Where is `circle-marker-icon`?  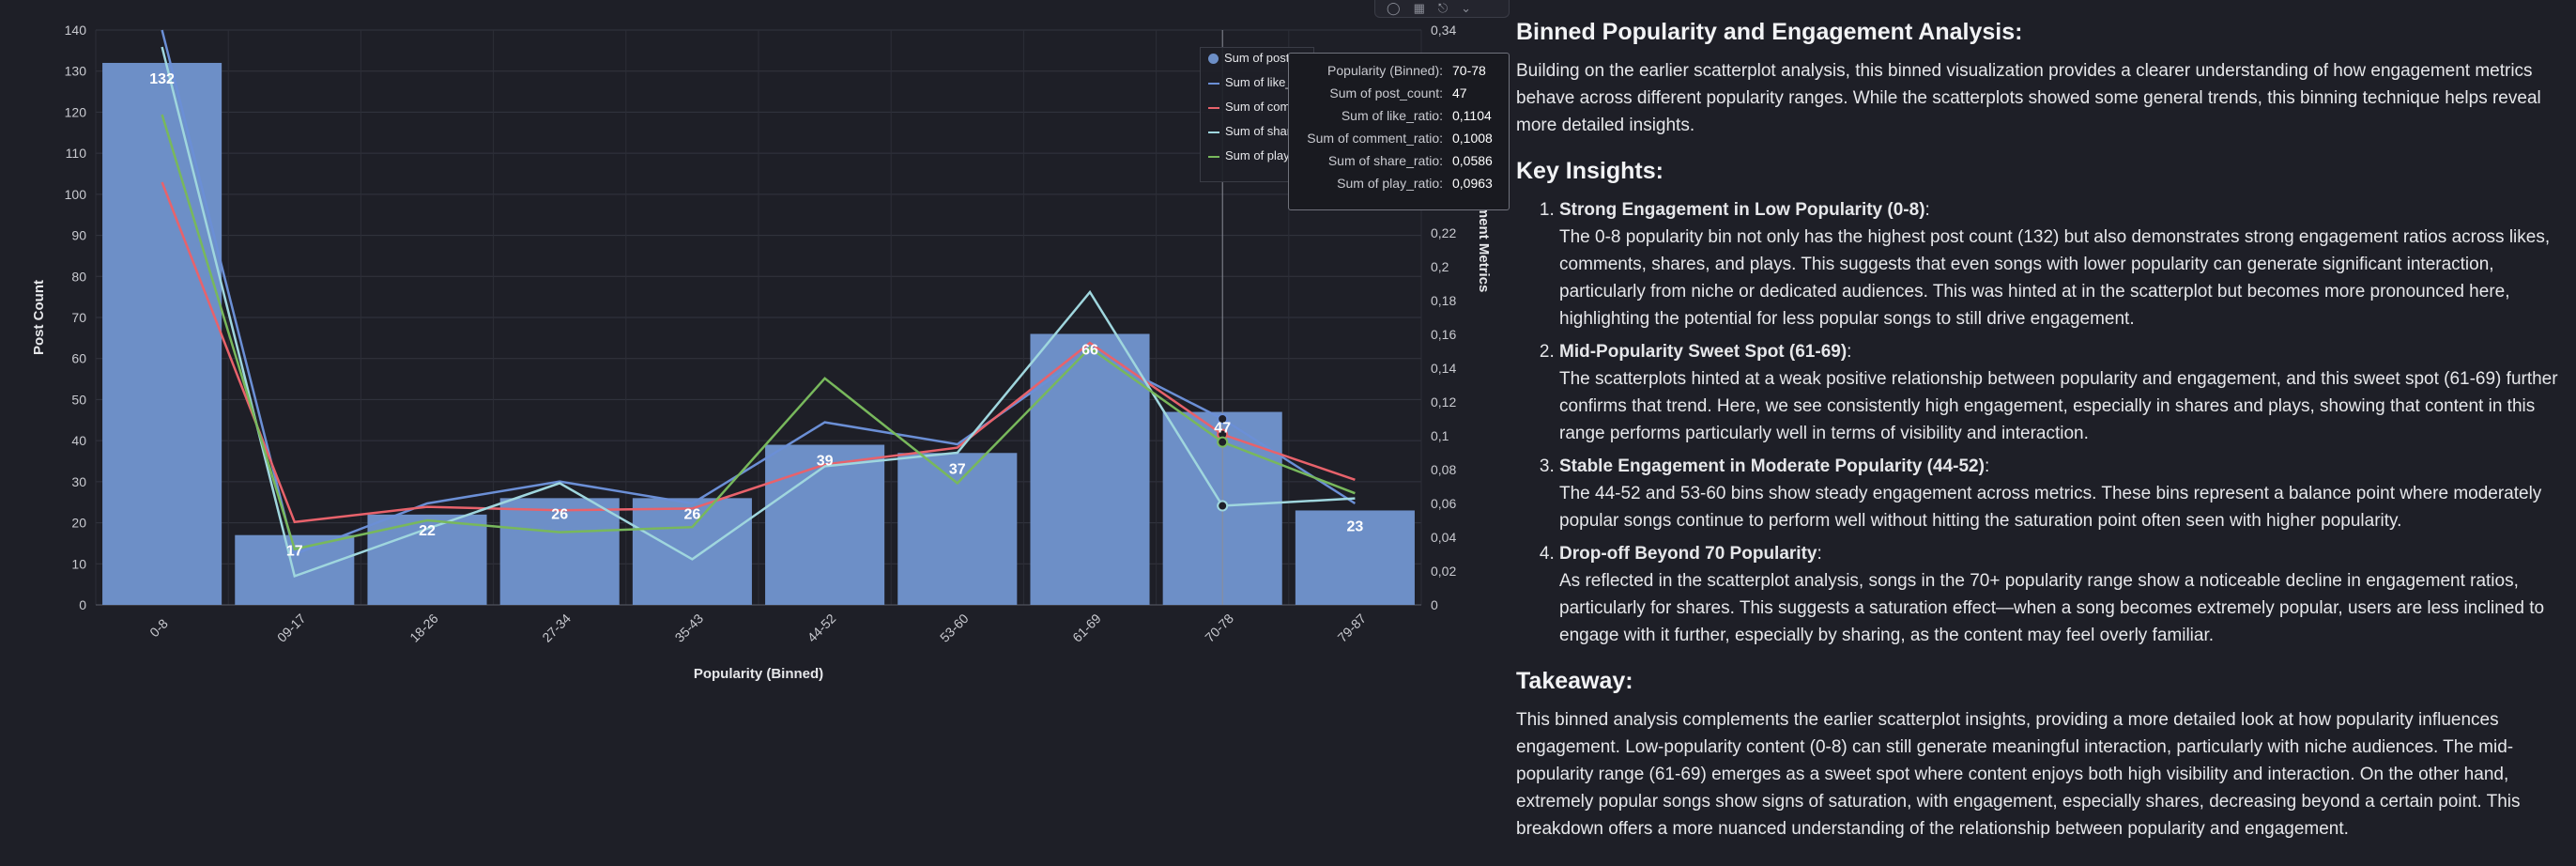 circle-marker-icon is located at coordinates (1214, 59).